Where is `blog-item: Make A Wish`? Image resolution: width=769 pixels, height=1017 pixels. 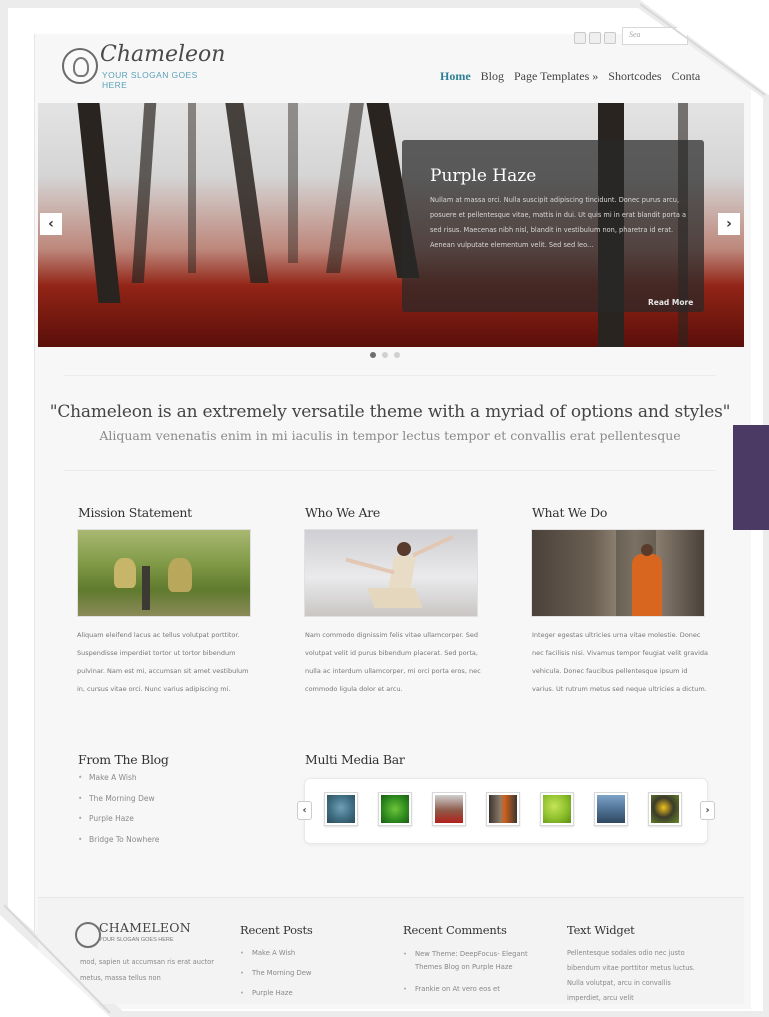 blog-item: Make A Wish is located at coordinates (118, 783).